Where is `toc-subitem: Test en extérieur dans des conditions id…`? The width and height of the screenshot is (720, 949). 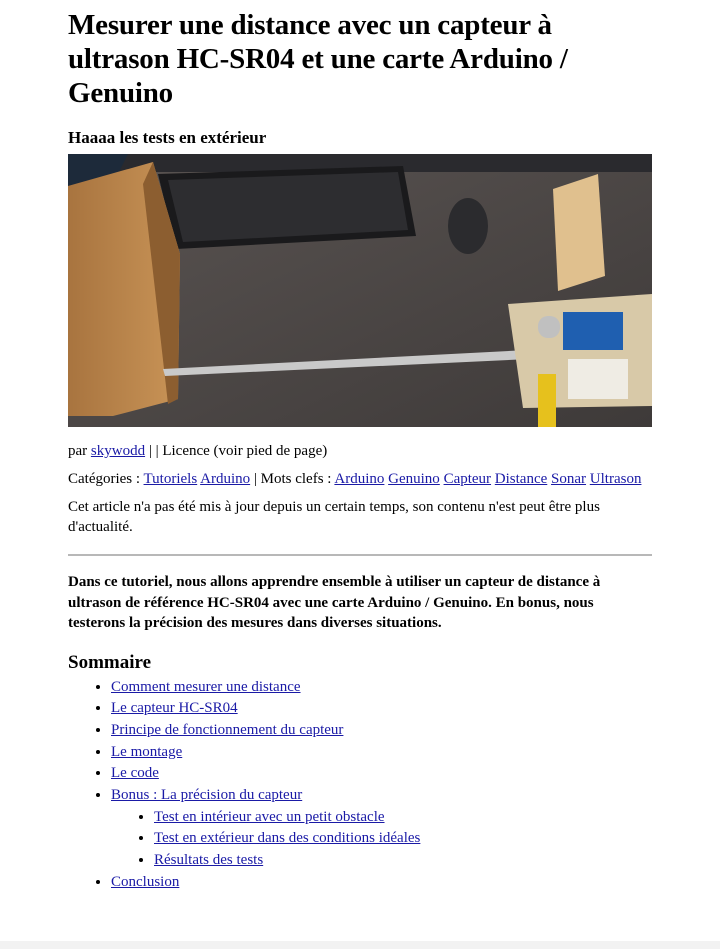 toc-subitem: Test en extérieur dans des conditions id… is located at coordinates (403, 839).